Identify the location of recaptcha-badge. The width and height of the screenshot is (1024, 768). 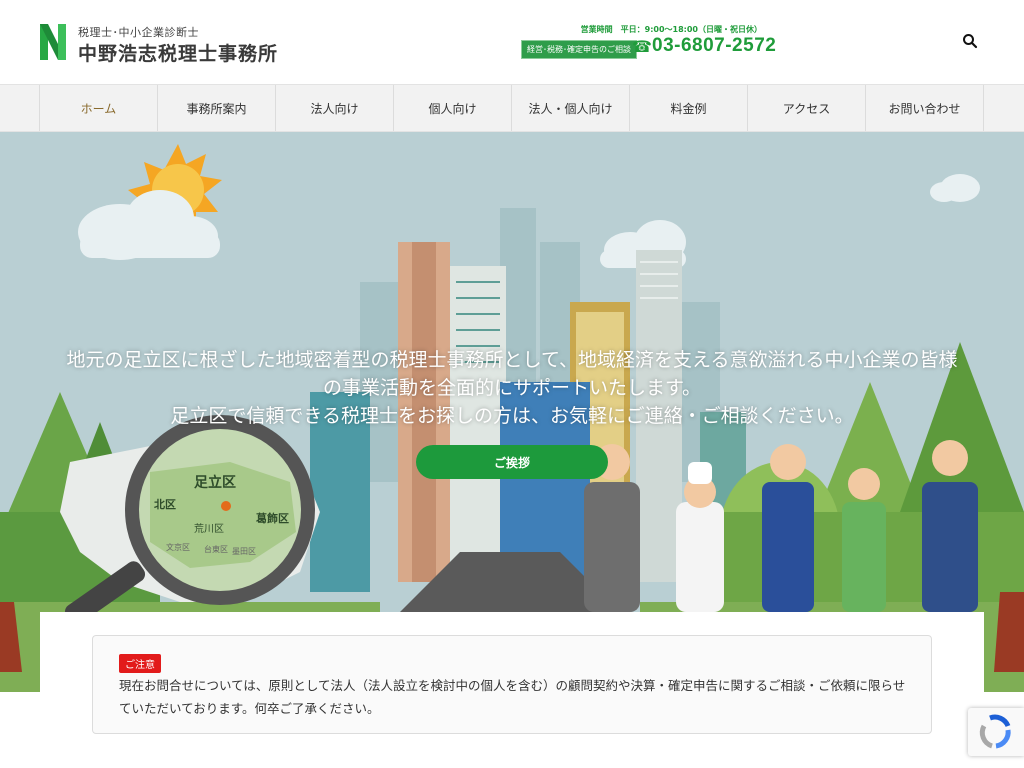
(996, 732).